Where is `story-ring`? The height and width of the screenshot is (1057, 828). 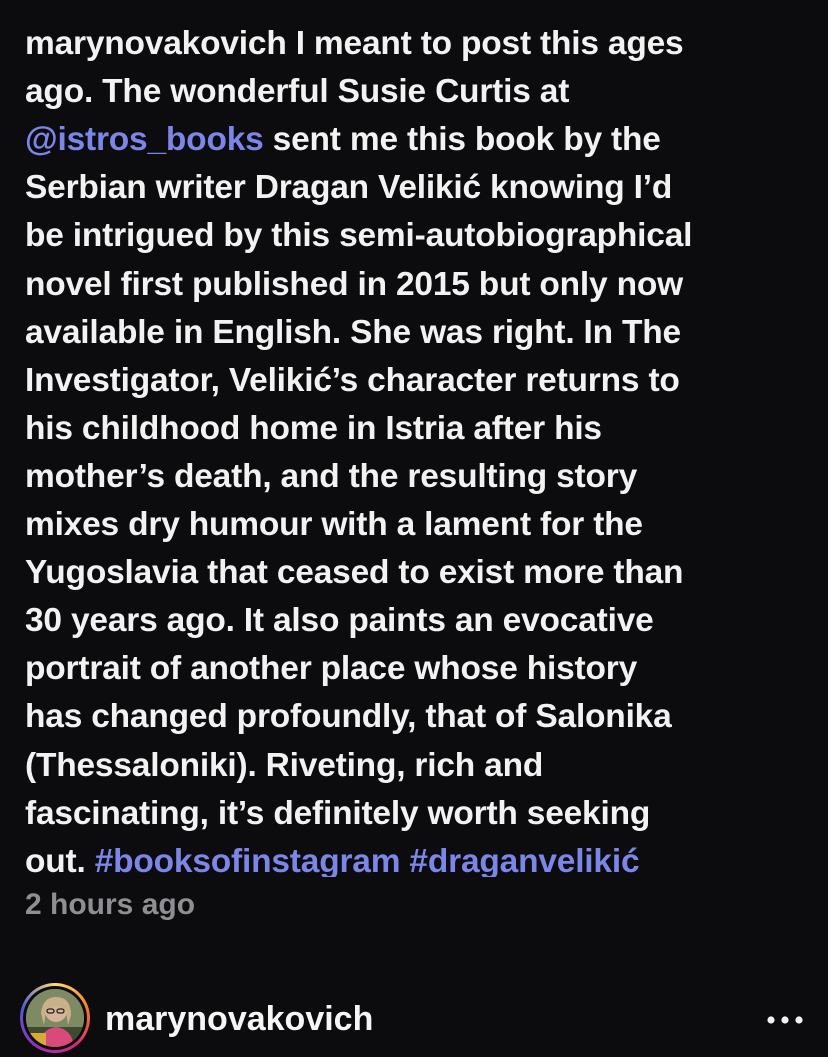 story-ring is located at coordinates (55, 1018).